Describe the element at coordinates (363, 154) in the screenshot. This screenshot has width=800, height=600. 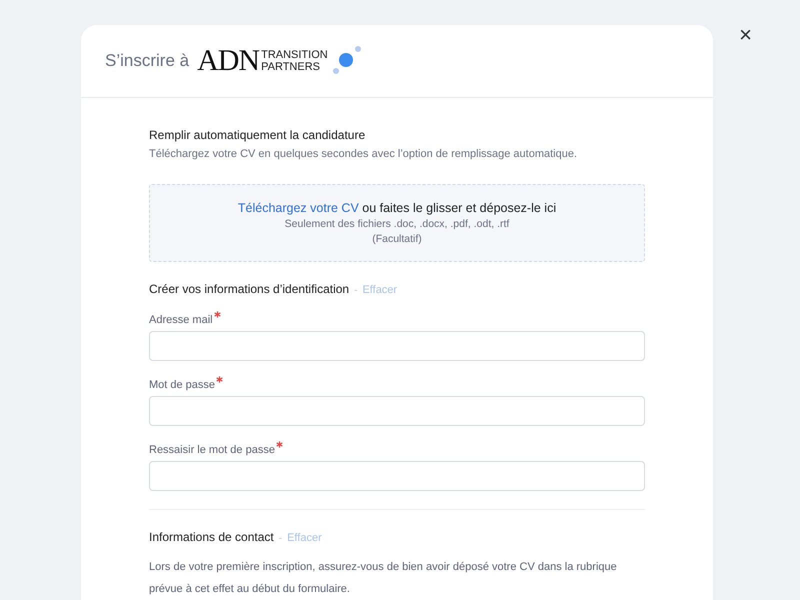
I see `section-description: Téléchargez votre CV en quelques secondes avec l’option de remplissage automatique.` at that location.